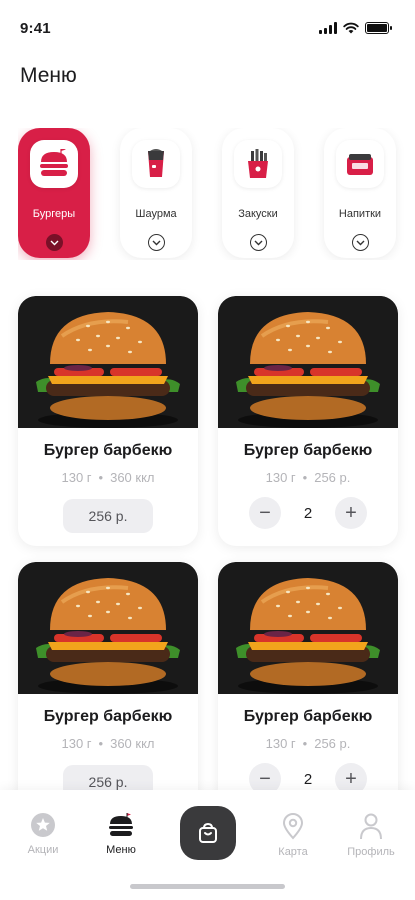 This screenshot has width=415, height=900. What do you see at coordinates (43, 825) in the screenshot?
I see `star-icon` at bounding box center [43, 825].